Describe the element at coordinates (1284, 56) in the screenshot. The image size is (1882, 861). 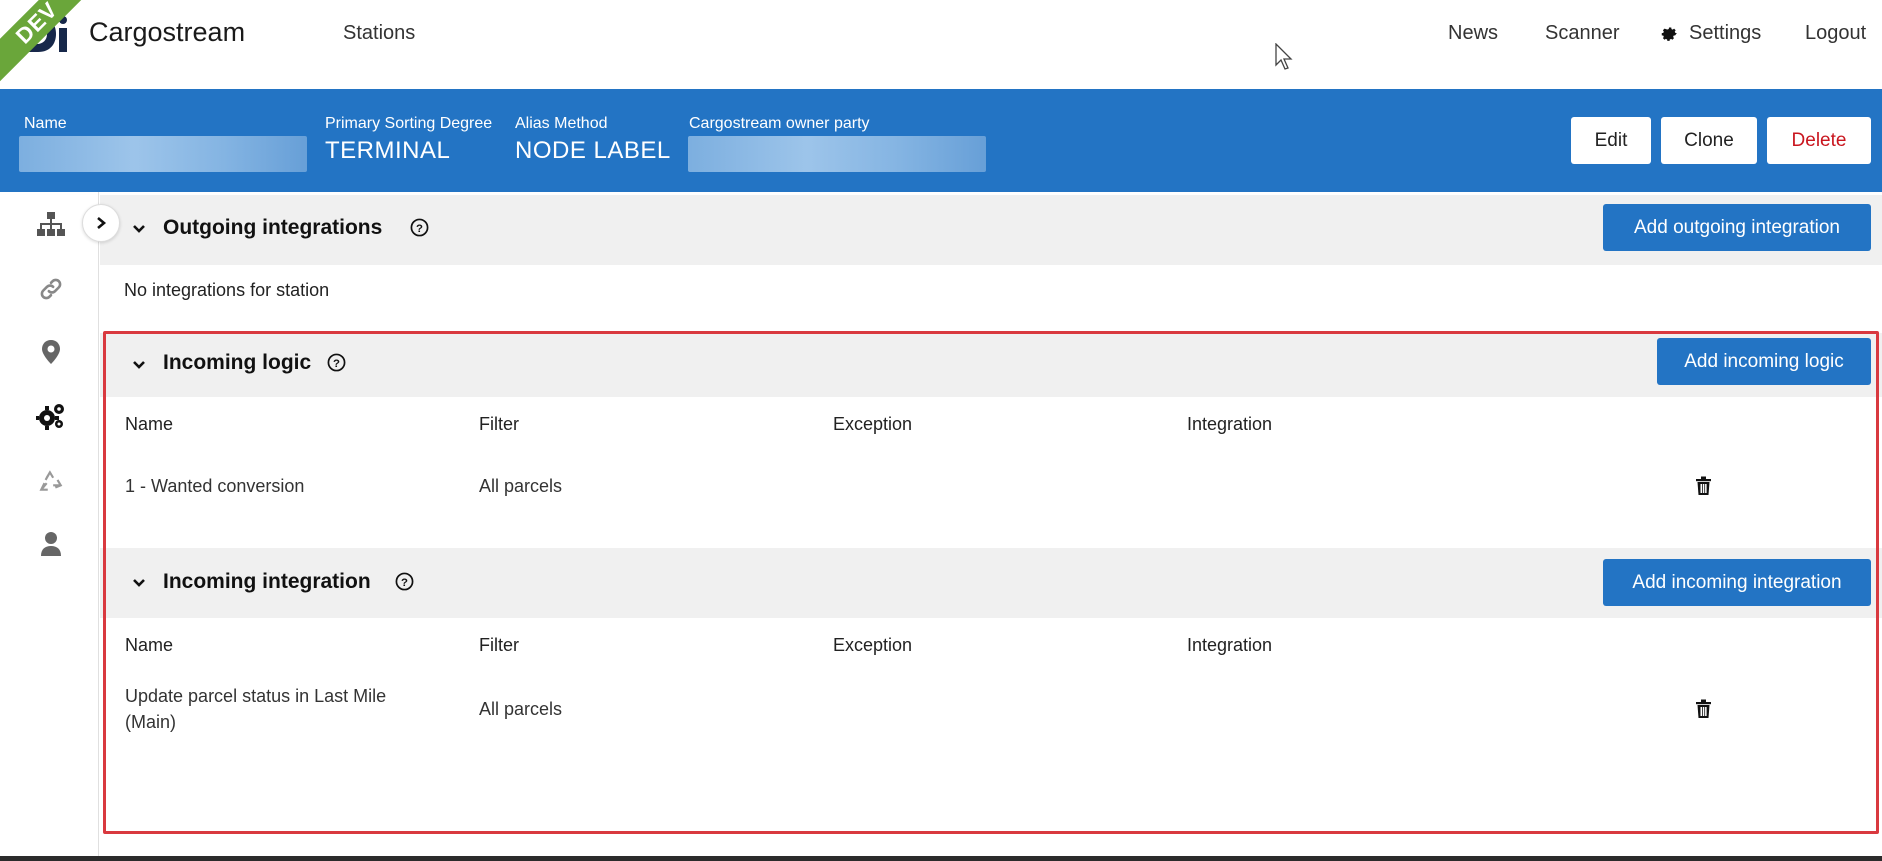
I see `mouse-cursor-icon` at that location.